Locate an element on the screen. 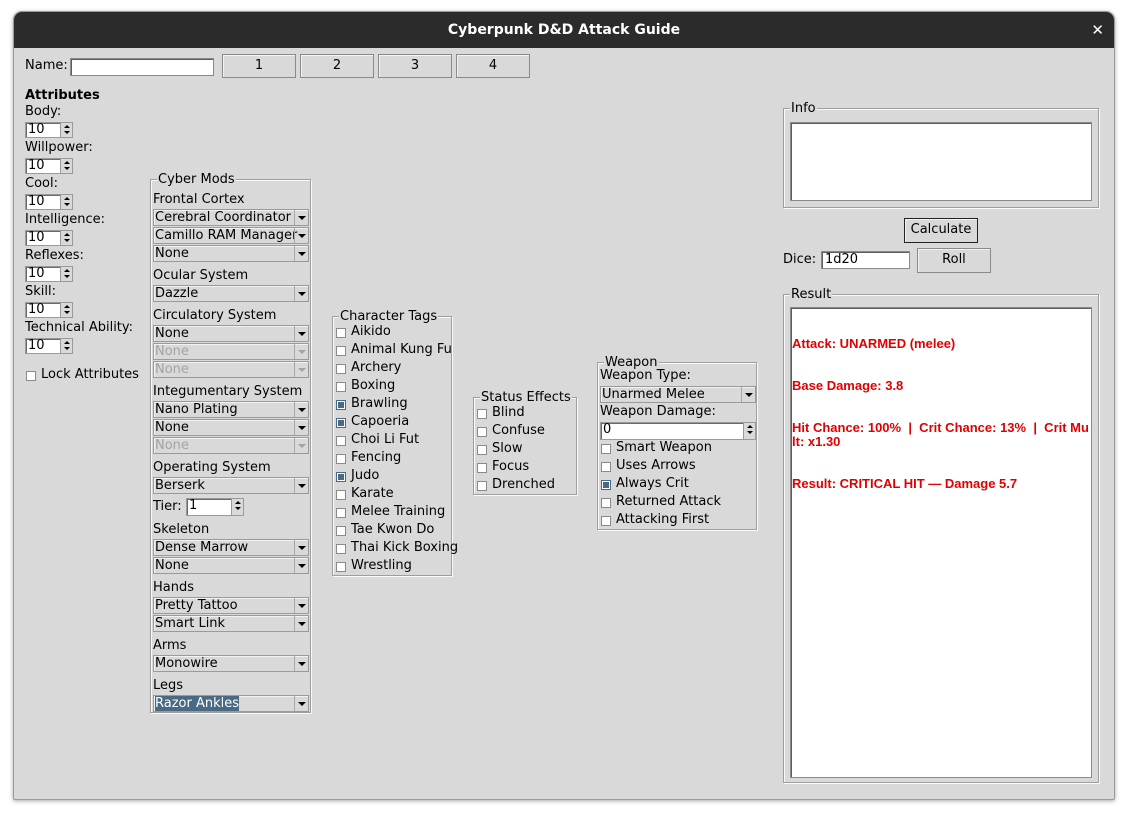  blind-checkbox: Blind is located at coordinates (500, 413).